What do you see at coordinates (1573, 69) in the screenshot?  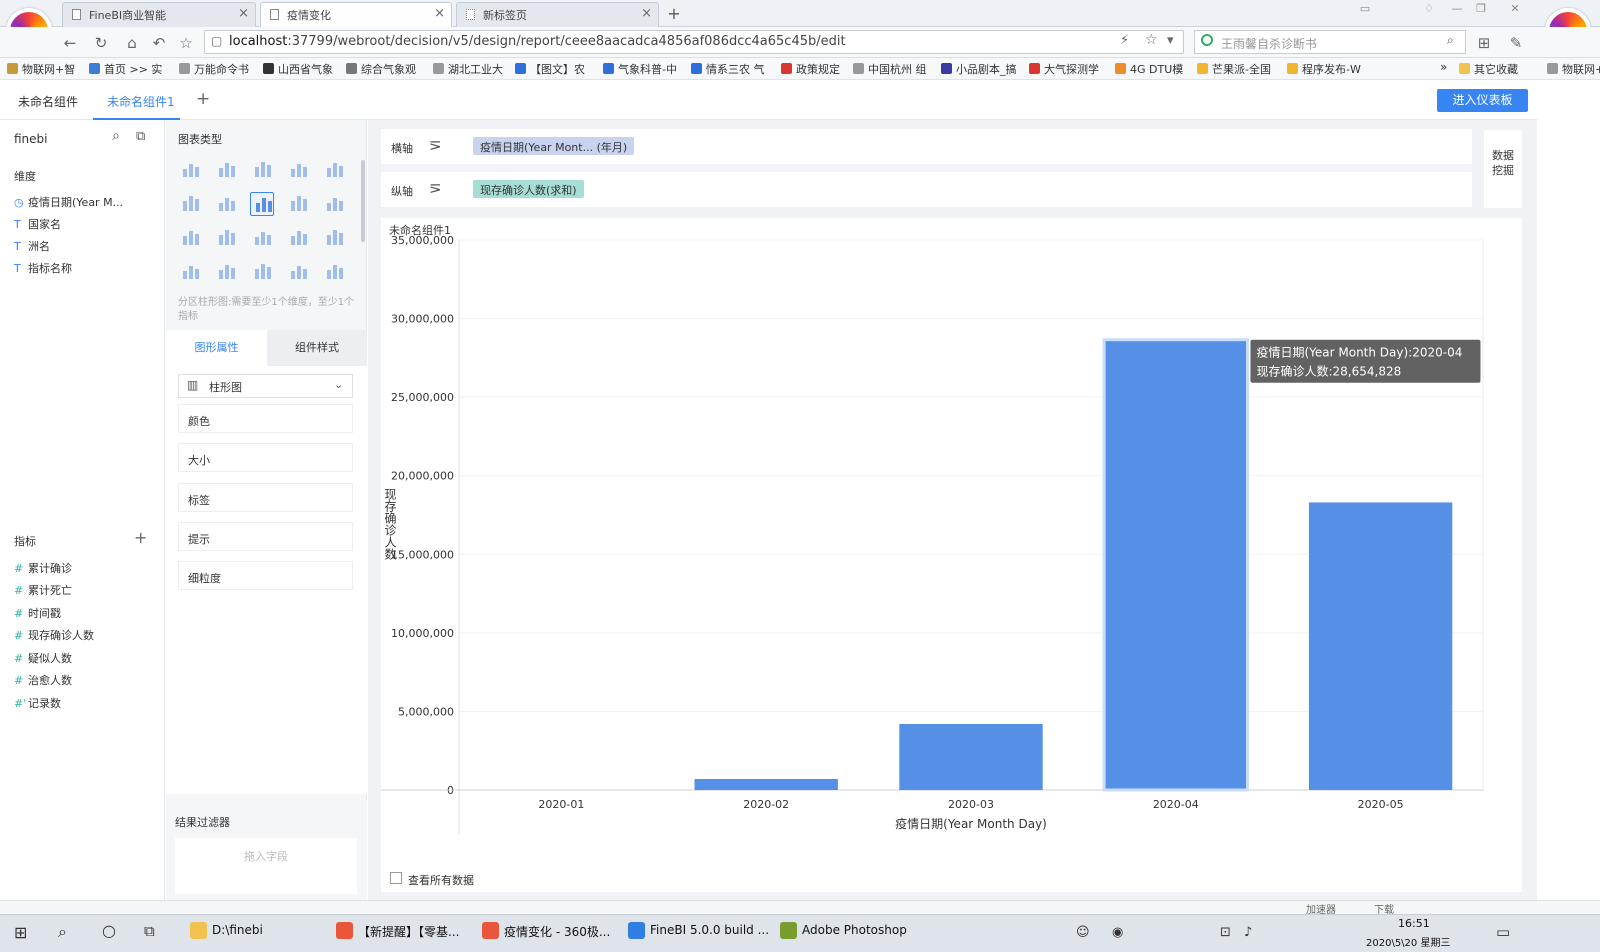 I see `bookmark-item: 物联网+` at bounding box center [1573, 69].